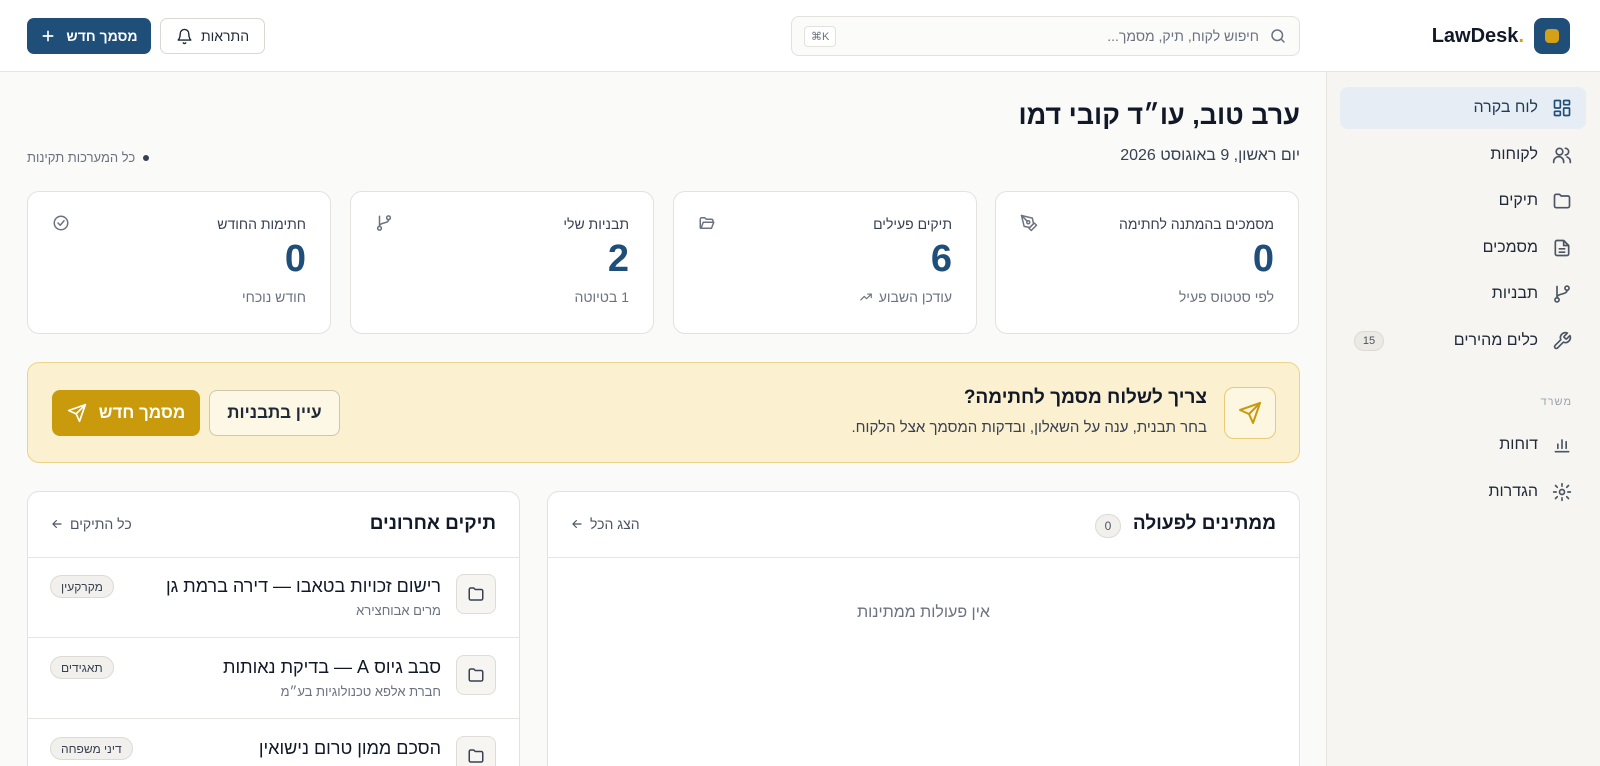  Describe the element at coordinates (82, 667) in the screenshot. I see `case-category-badge: תאגידים` at that location.